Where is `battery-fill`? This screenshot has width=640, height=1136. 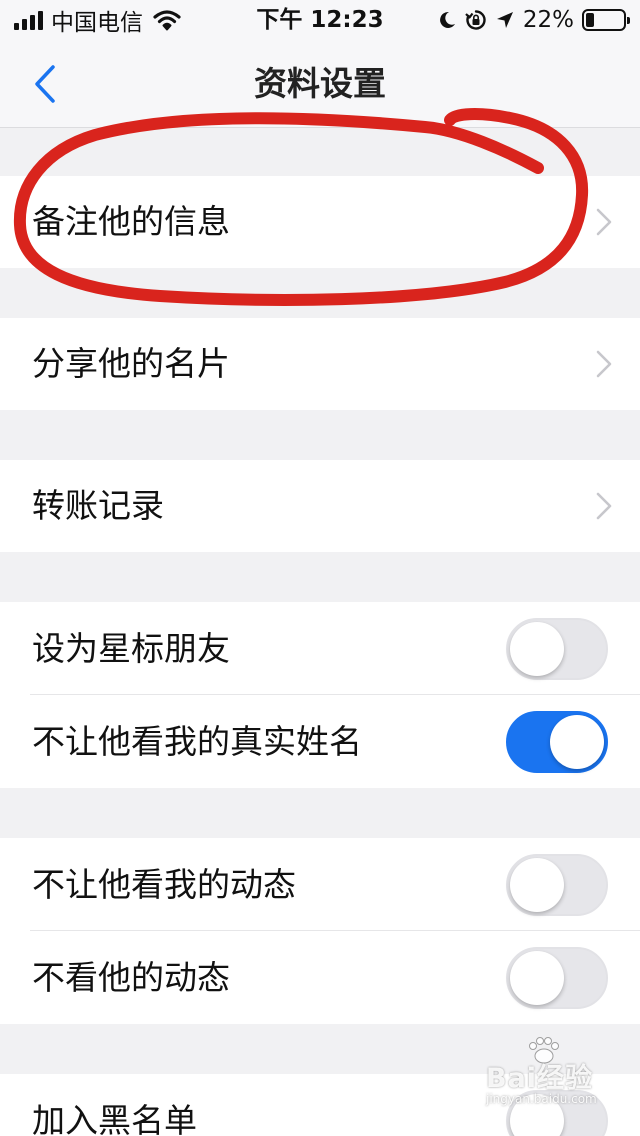
battery-fill is located at coordinates (590, 20).